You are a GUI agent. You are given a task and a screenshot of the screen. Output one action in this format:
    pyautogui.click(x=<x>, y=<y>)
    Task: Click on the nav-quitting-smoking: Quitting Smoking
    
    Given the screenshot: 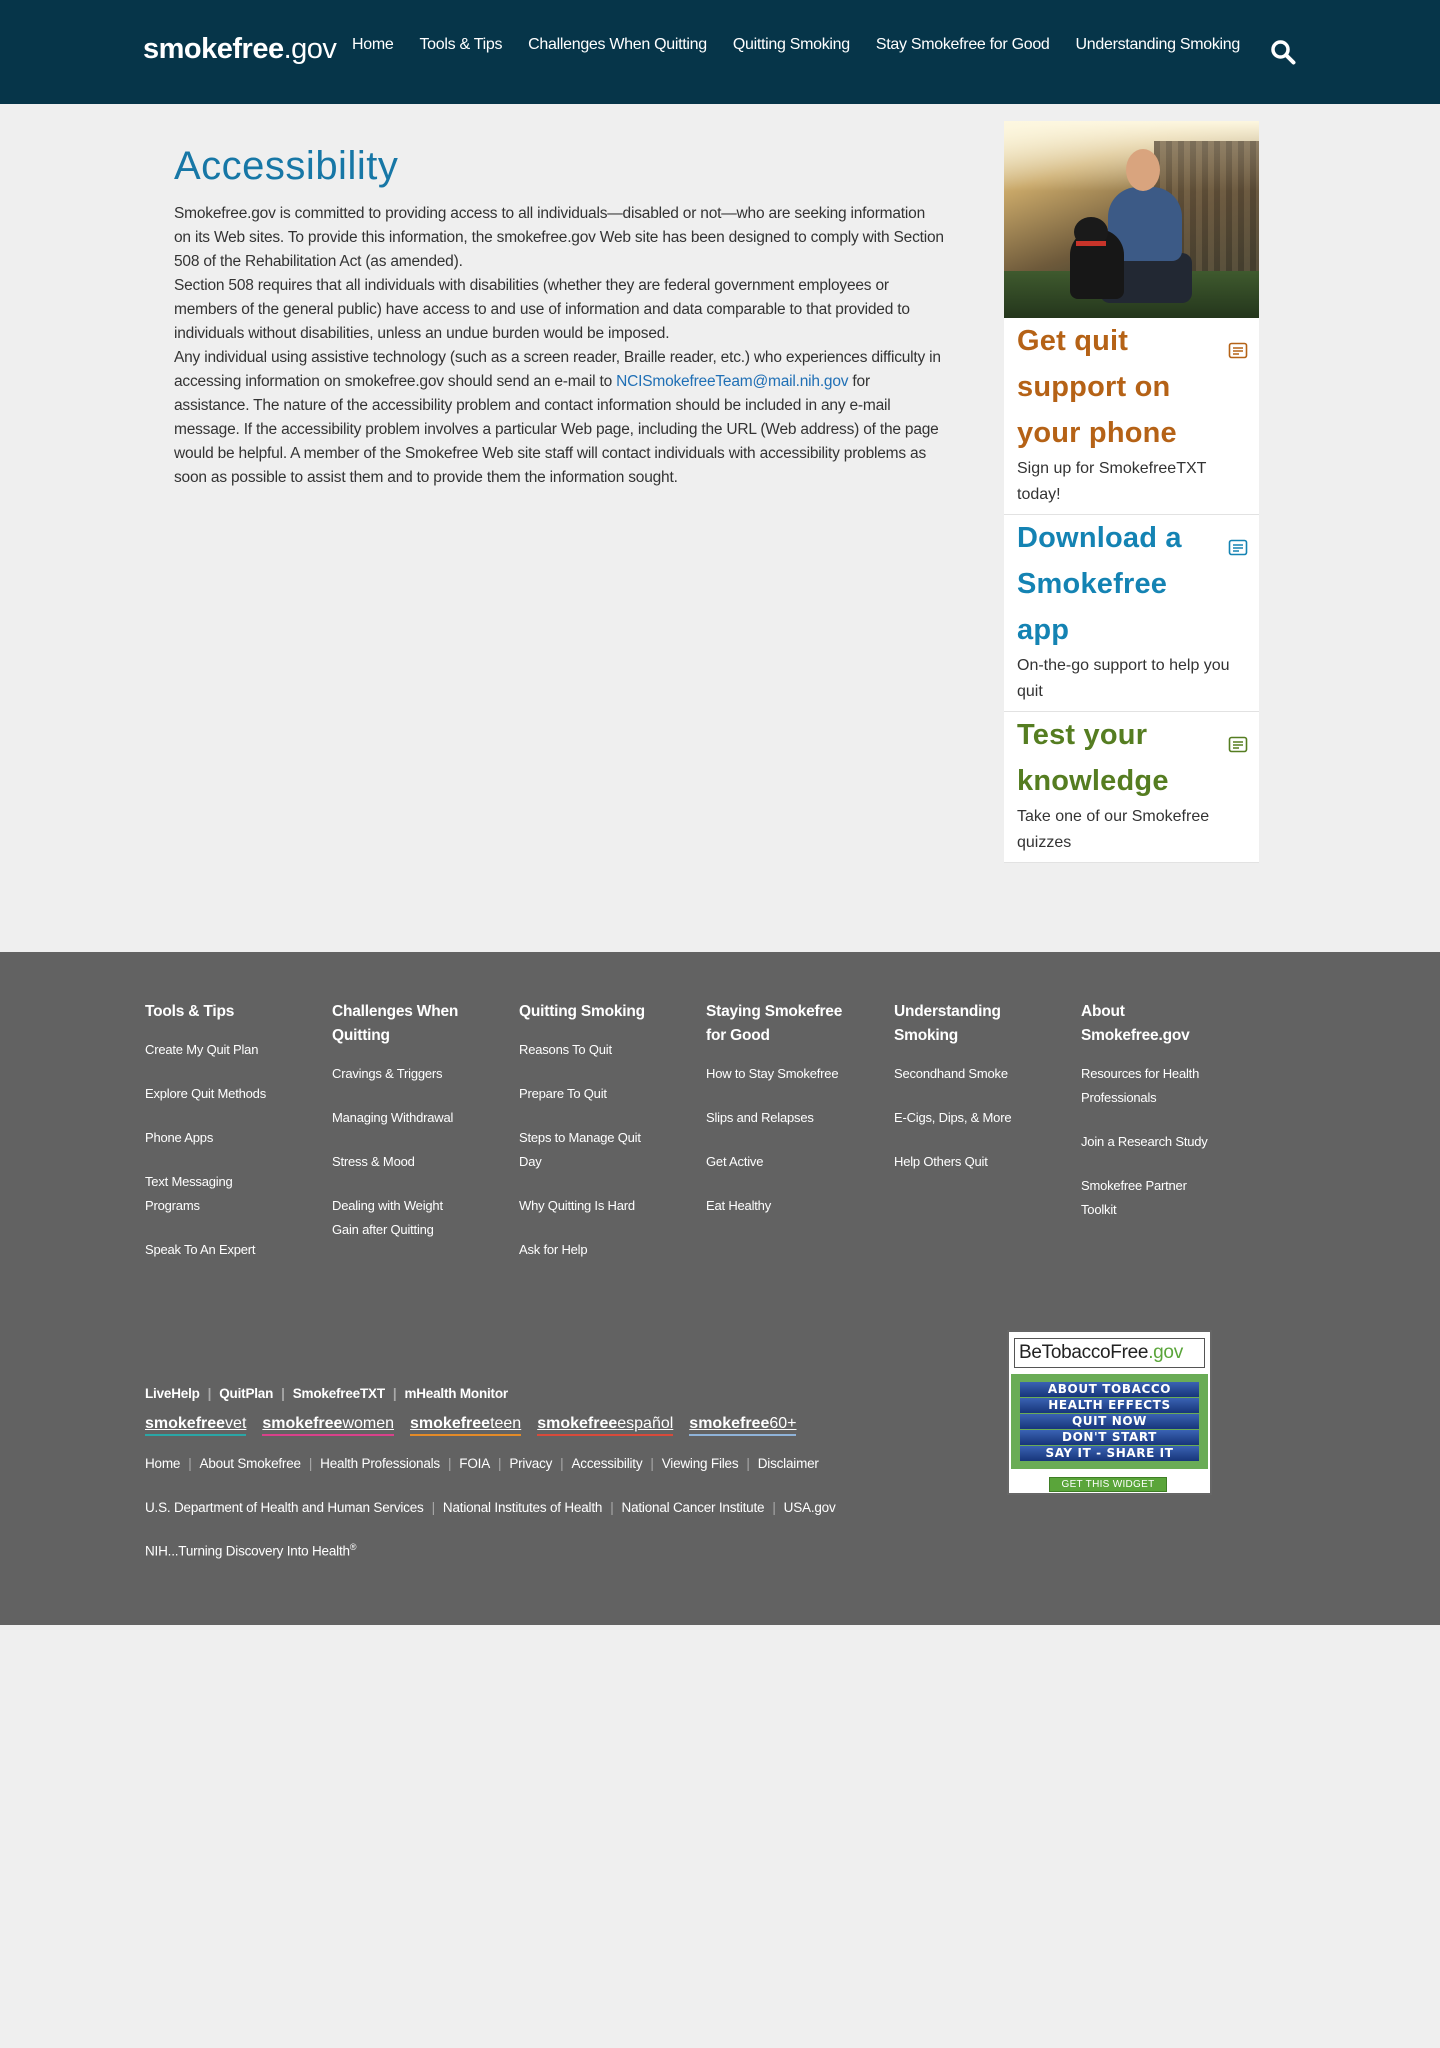 What is the action you would take?
    pyautogui.click(x=791, y=45)
    